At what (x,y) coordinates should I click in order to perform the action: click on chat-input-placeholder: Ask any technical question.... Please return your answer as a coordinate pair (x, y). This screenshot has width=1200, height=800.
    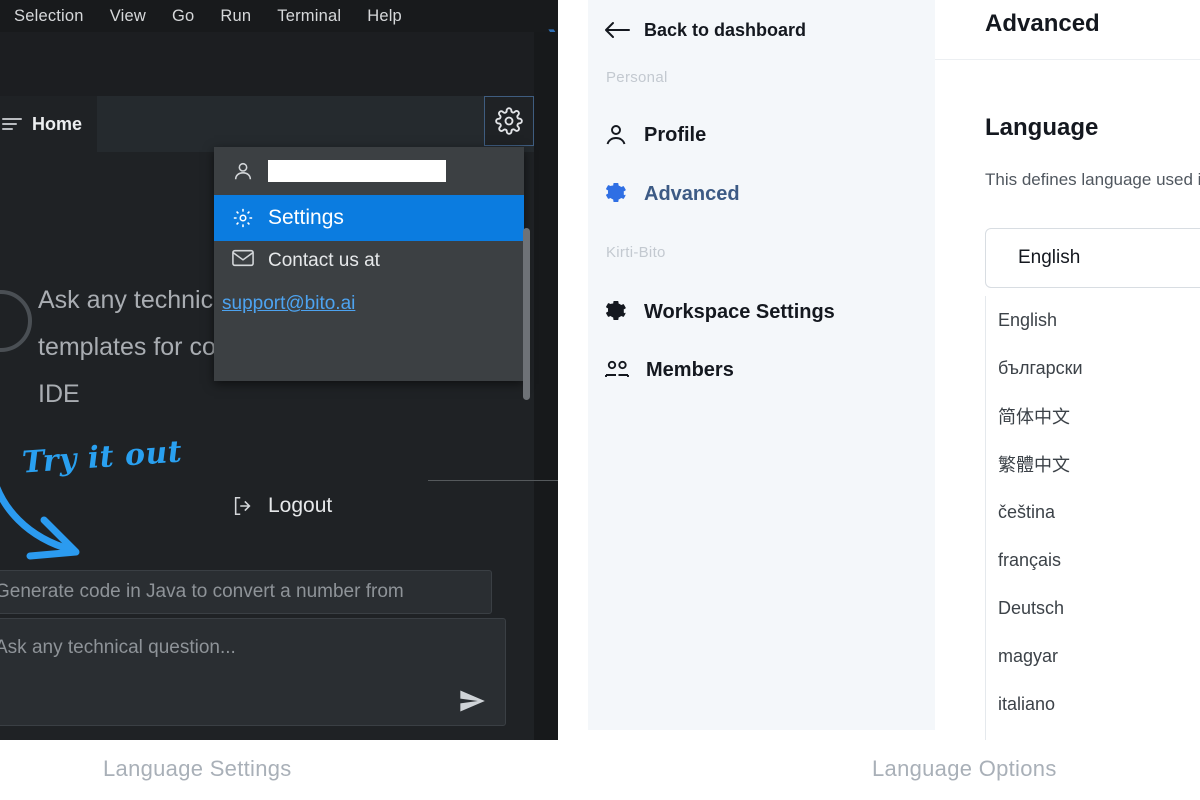
    Looking at the image, I should click on (118, 647).